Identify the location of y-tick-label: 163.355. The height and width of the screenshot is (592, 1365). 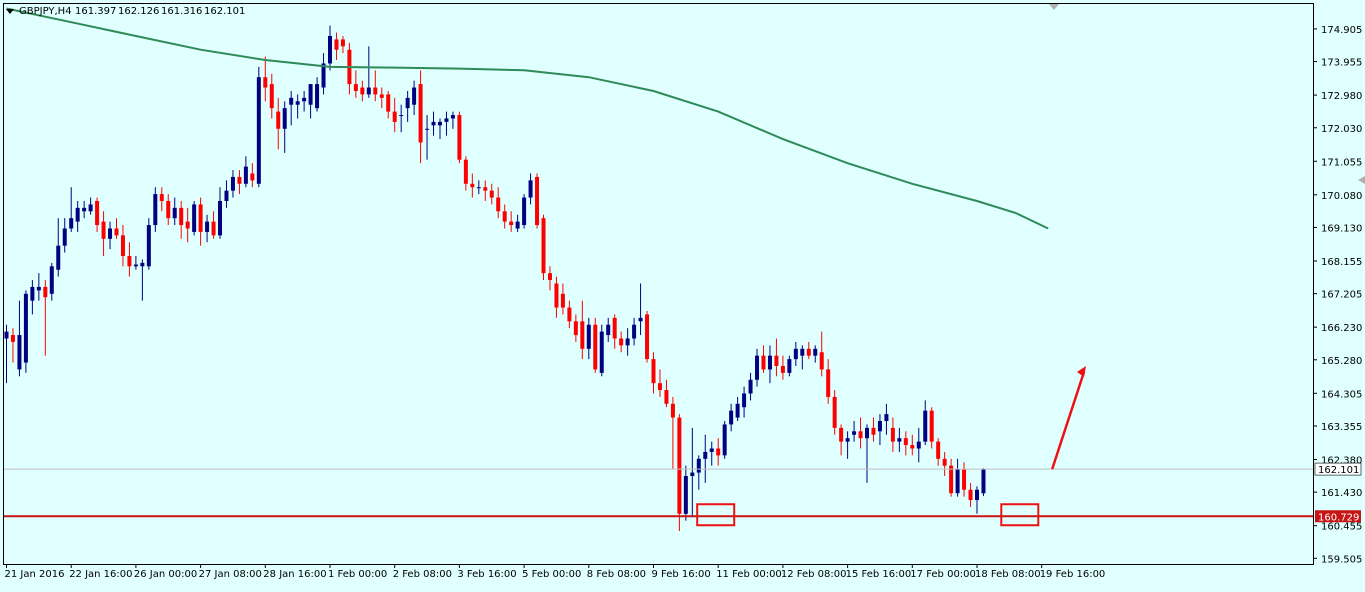
(1341, 427).